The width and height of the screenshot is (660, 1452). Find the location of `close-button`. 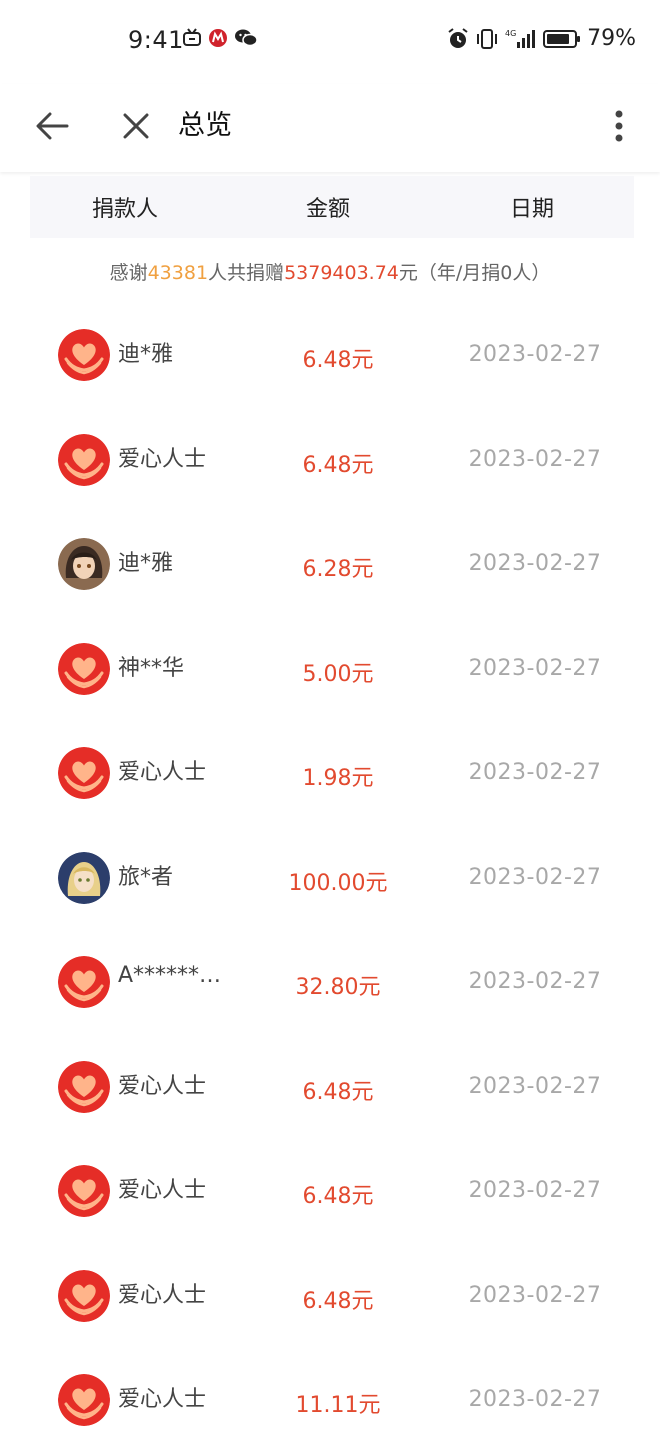

close-button is located at coordinates (136, 126).